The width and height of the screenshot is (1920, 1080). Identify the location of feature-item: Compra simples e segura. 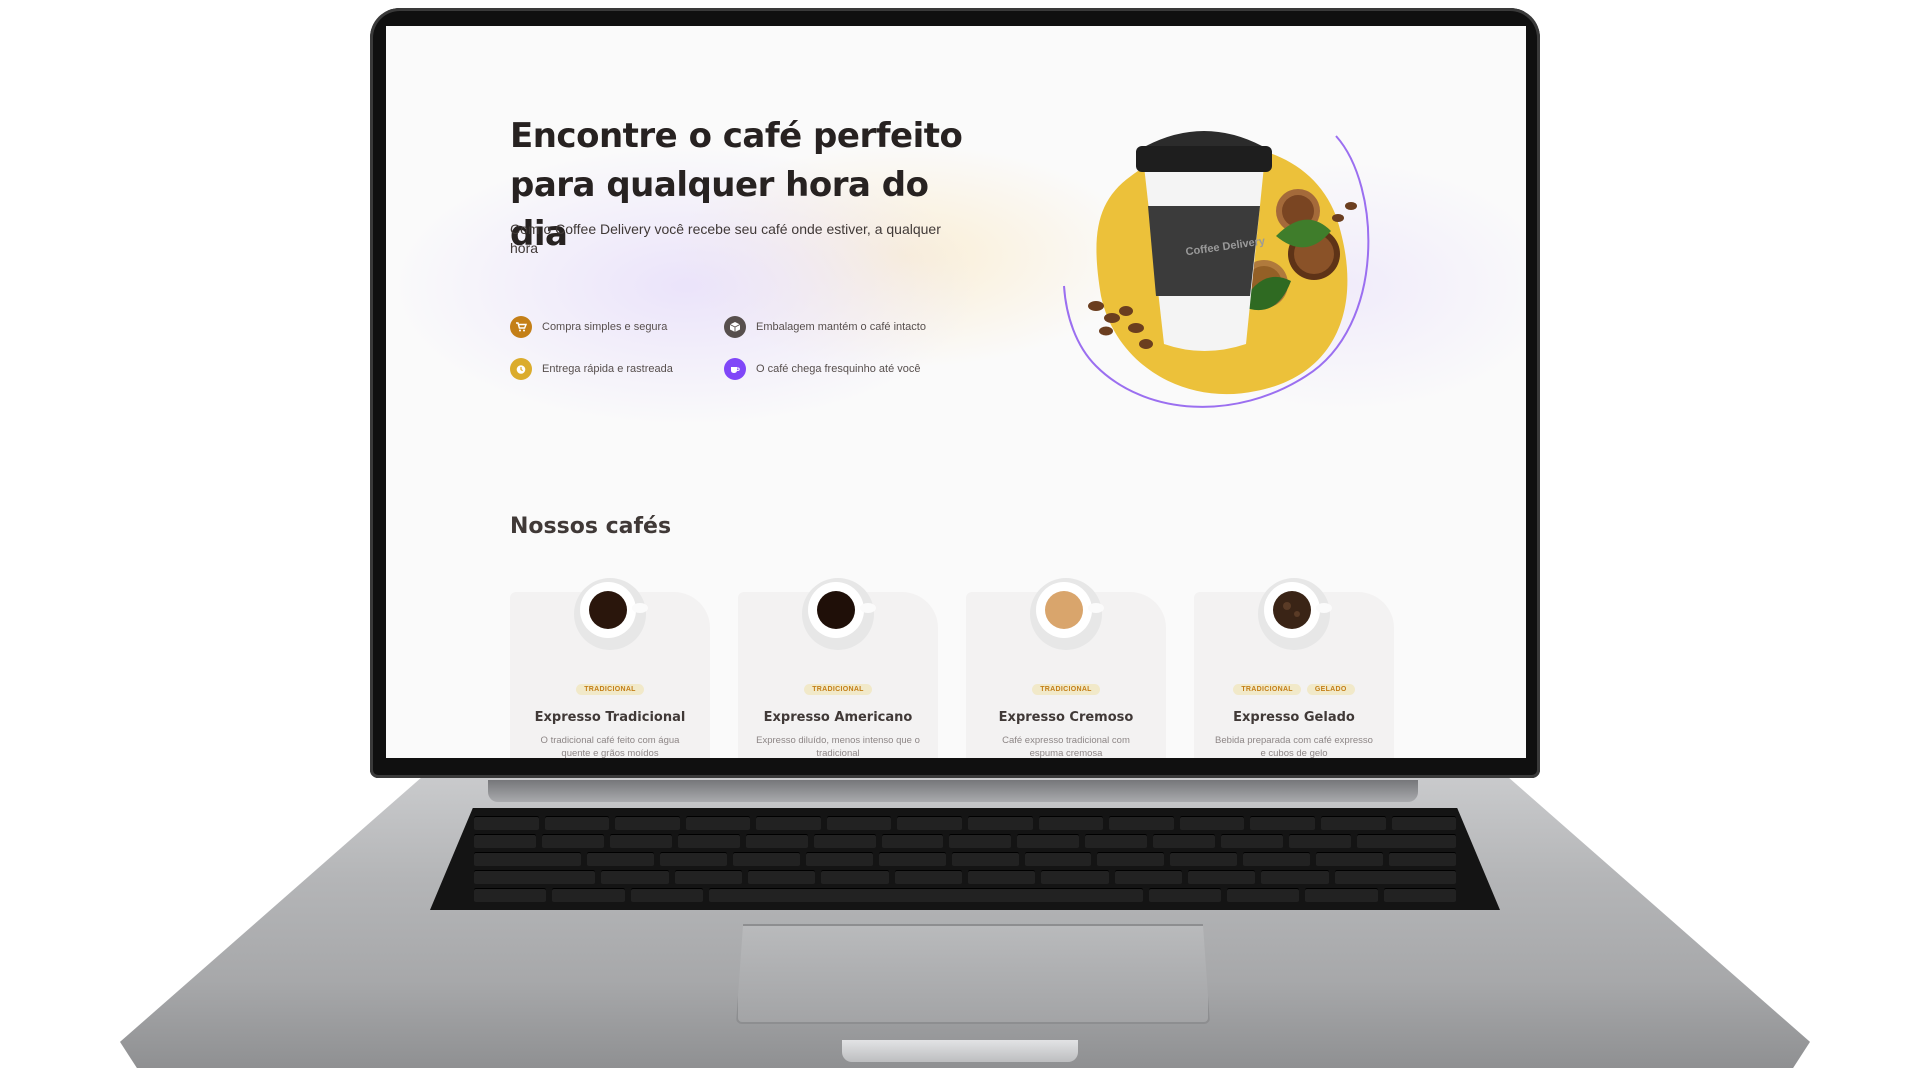
(617, 327).